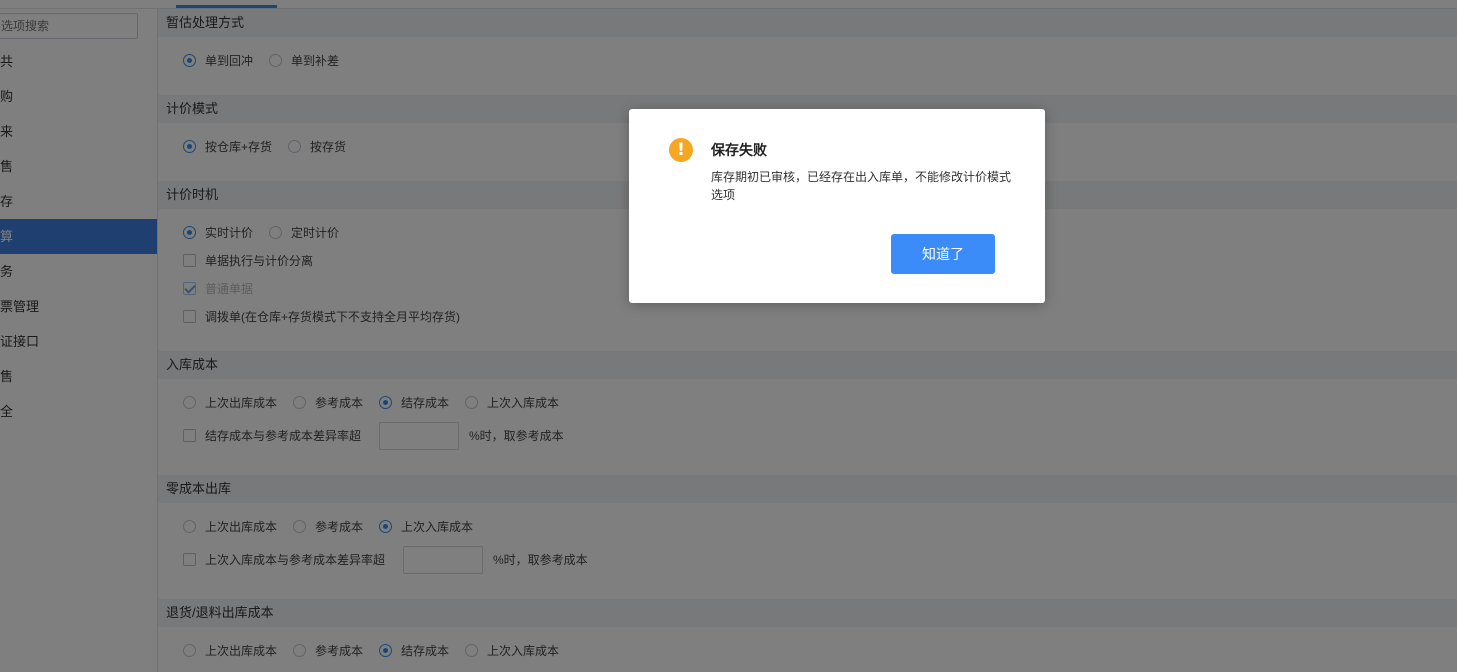  Describe the element at coordinates (681, 150) in the screenshot. I see `warning-icon: !` at that location.